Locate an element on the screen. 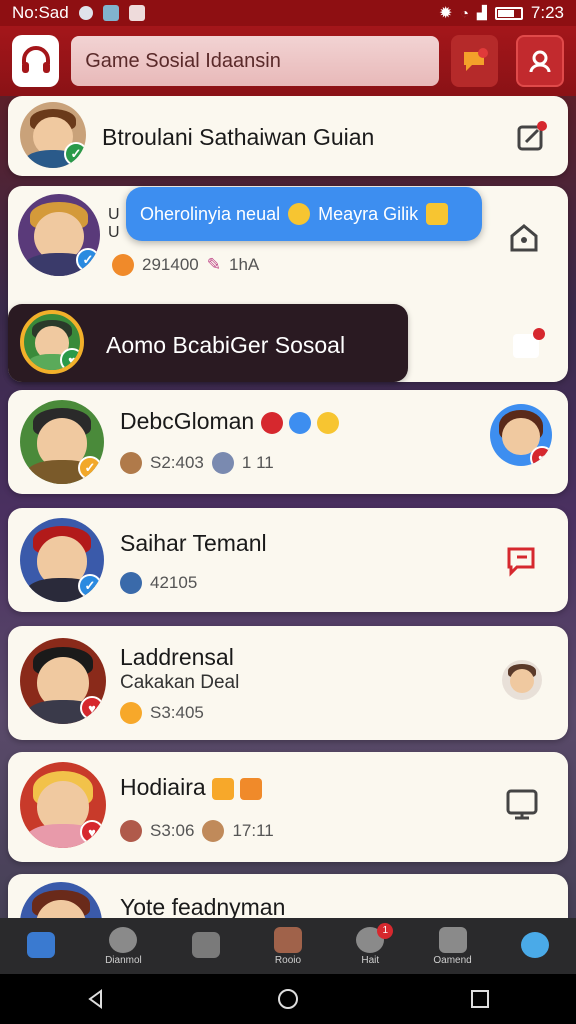 The height and width of the screenshot is (1024, 576). mask-emoji-icon is located at coordinates (437, 214).